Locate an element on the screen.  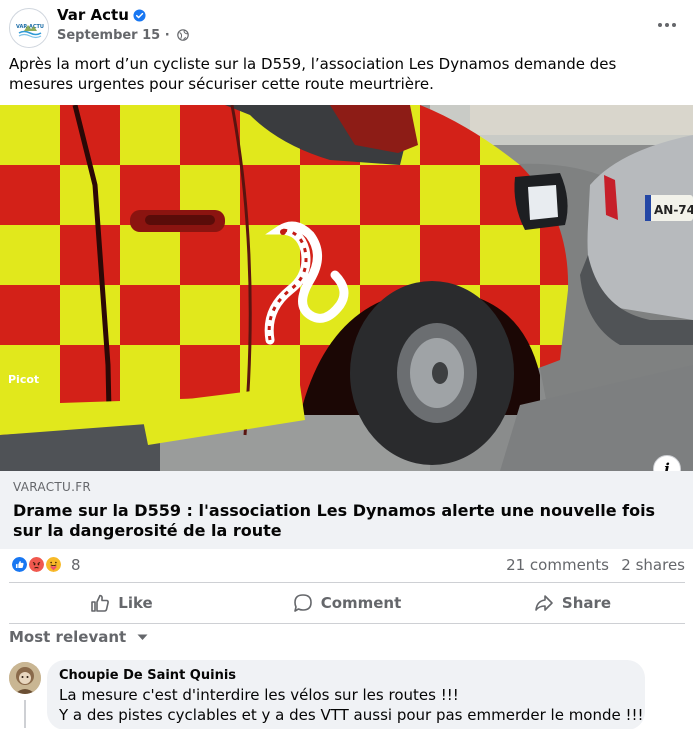
shares-count: 2 shares is located at coordinates (653, 565).